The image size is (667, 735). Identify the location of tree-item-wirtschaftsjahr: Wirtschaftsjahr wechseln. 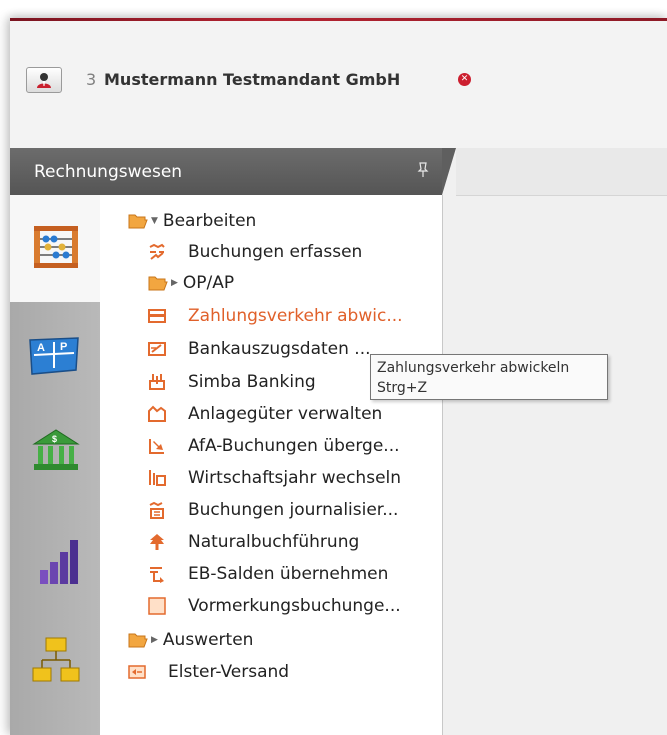
(274, 478).